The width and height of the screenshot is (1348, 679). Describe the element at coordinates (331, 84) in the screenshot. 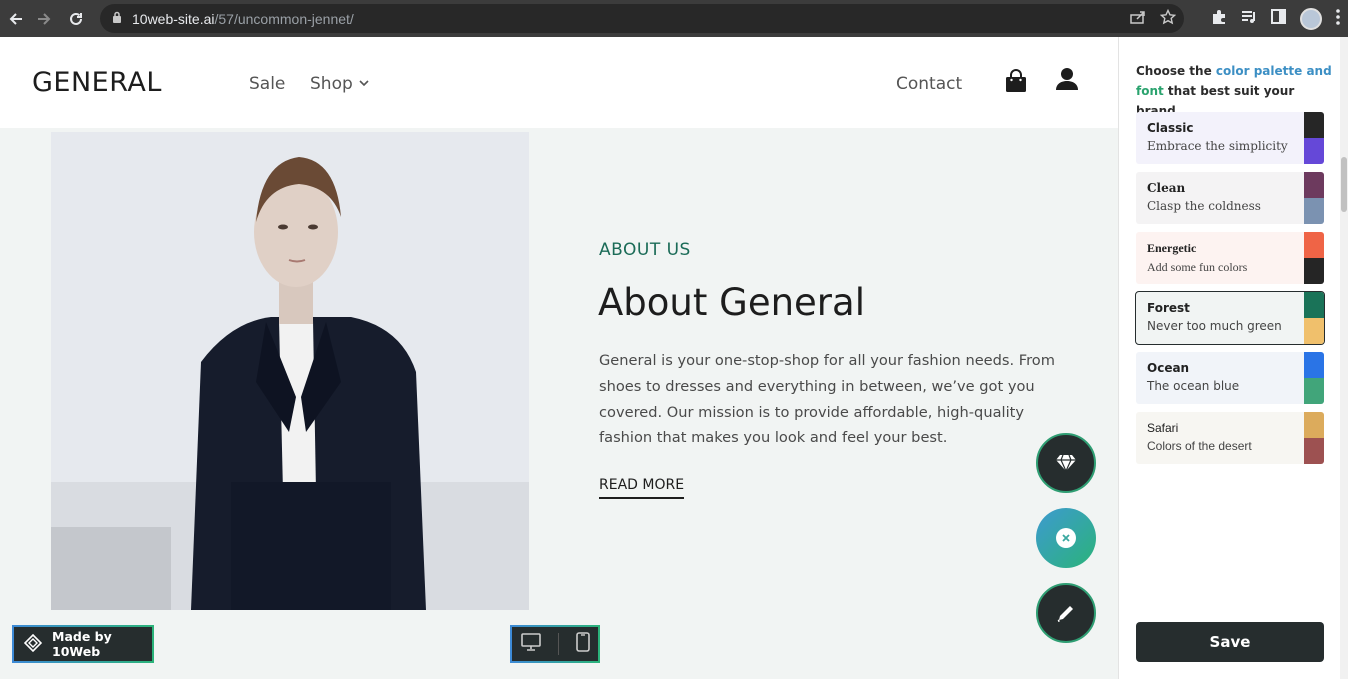

I see `nav-shop-label: Shop` at that location.